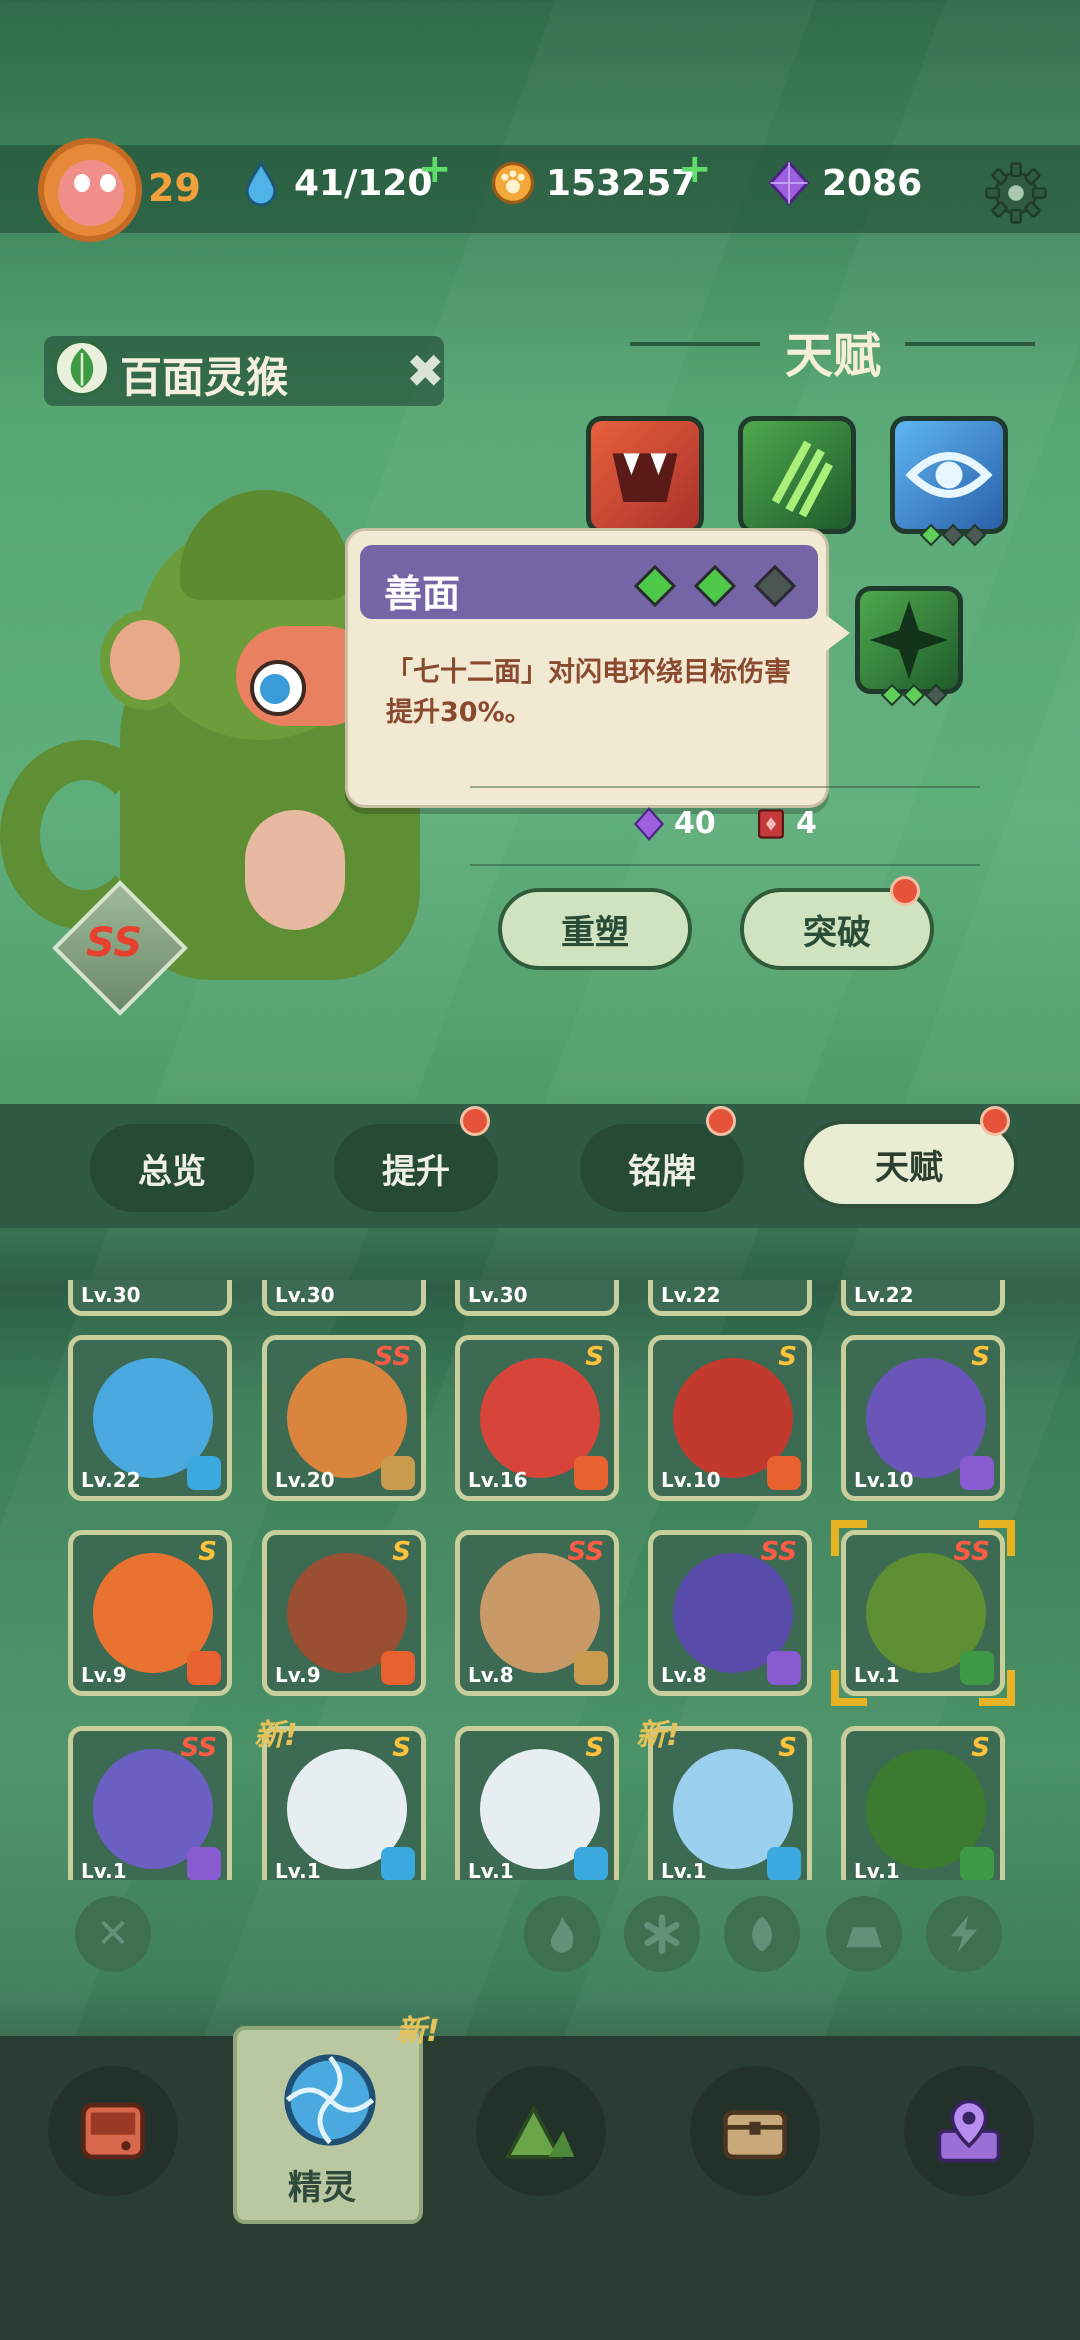 The height and width of the screenshot is (2340, 1080). Describe the element at coordinates (498, 1295) in the screenshot. I see `card-level: Lv.30` at that location.